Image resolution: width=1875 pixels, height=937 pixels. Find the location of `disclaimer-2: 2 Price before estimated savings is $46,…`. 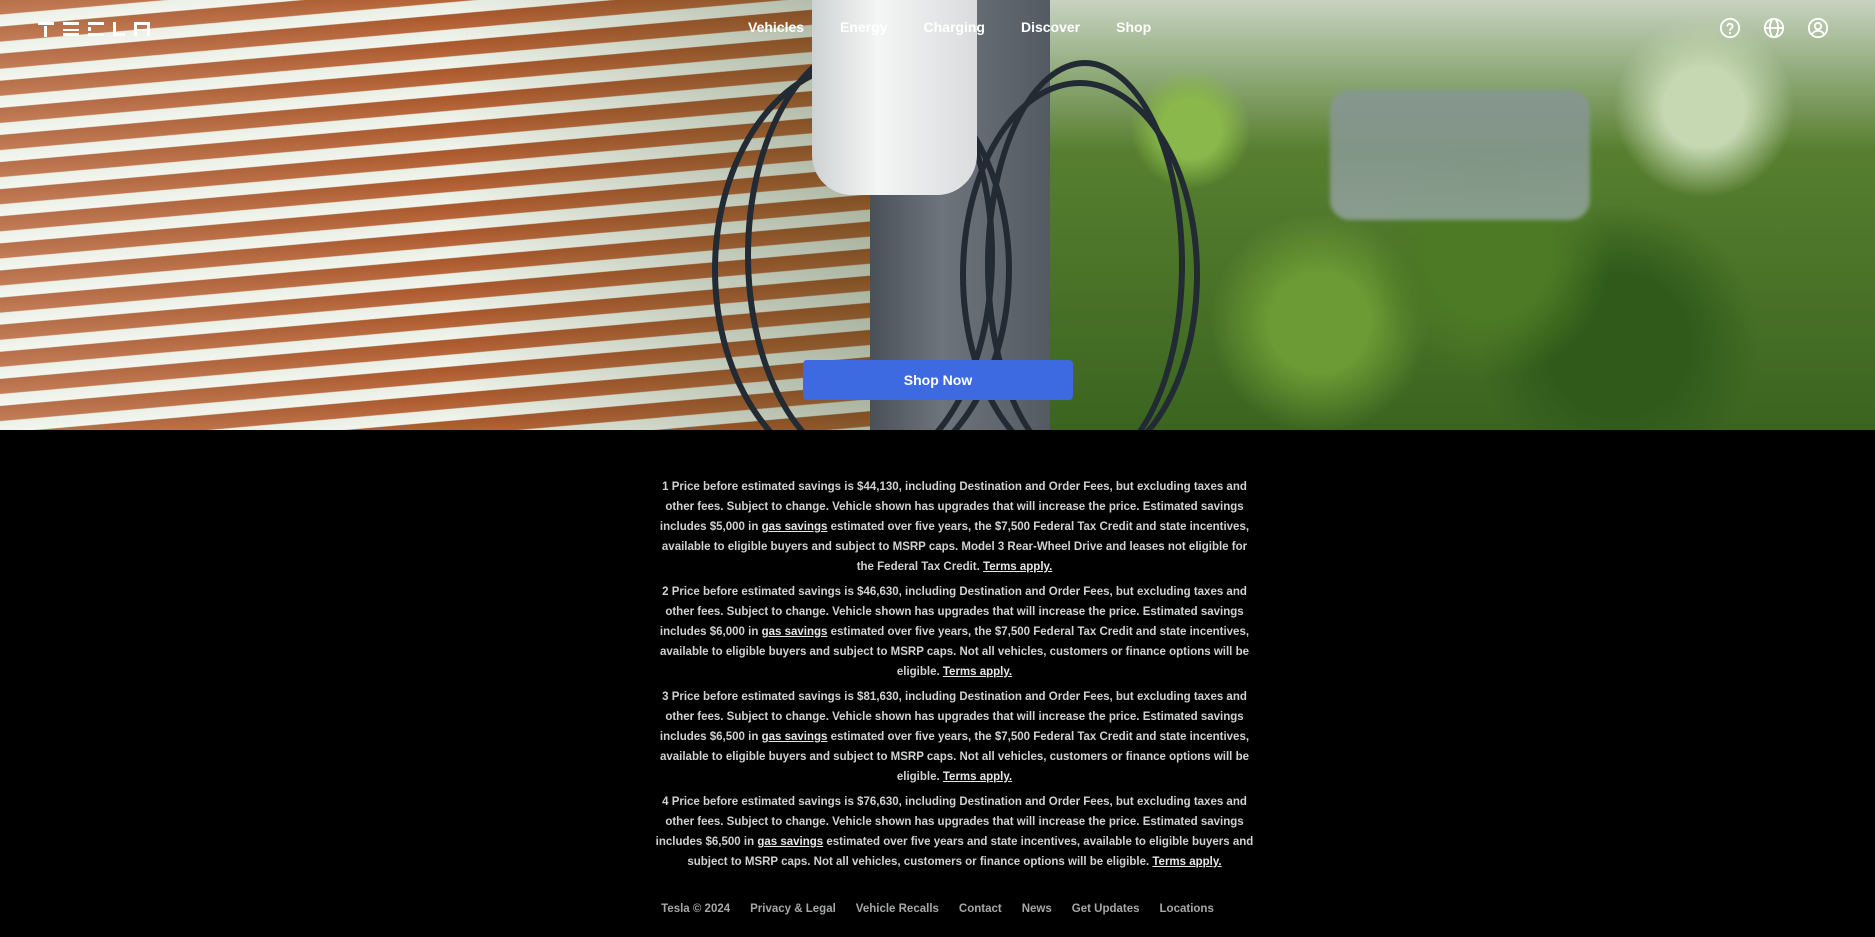

disclaimer-2: 2 Price before estimated savings is $46,… is located at coordinates (954, 632).